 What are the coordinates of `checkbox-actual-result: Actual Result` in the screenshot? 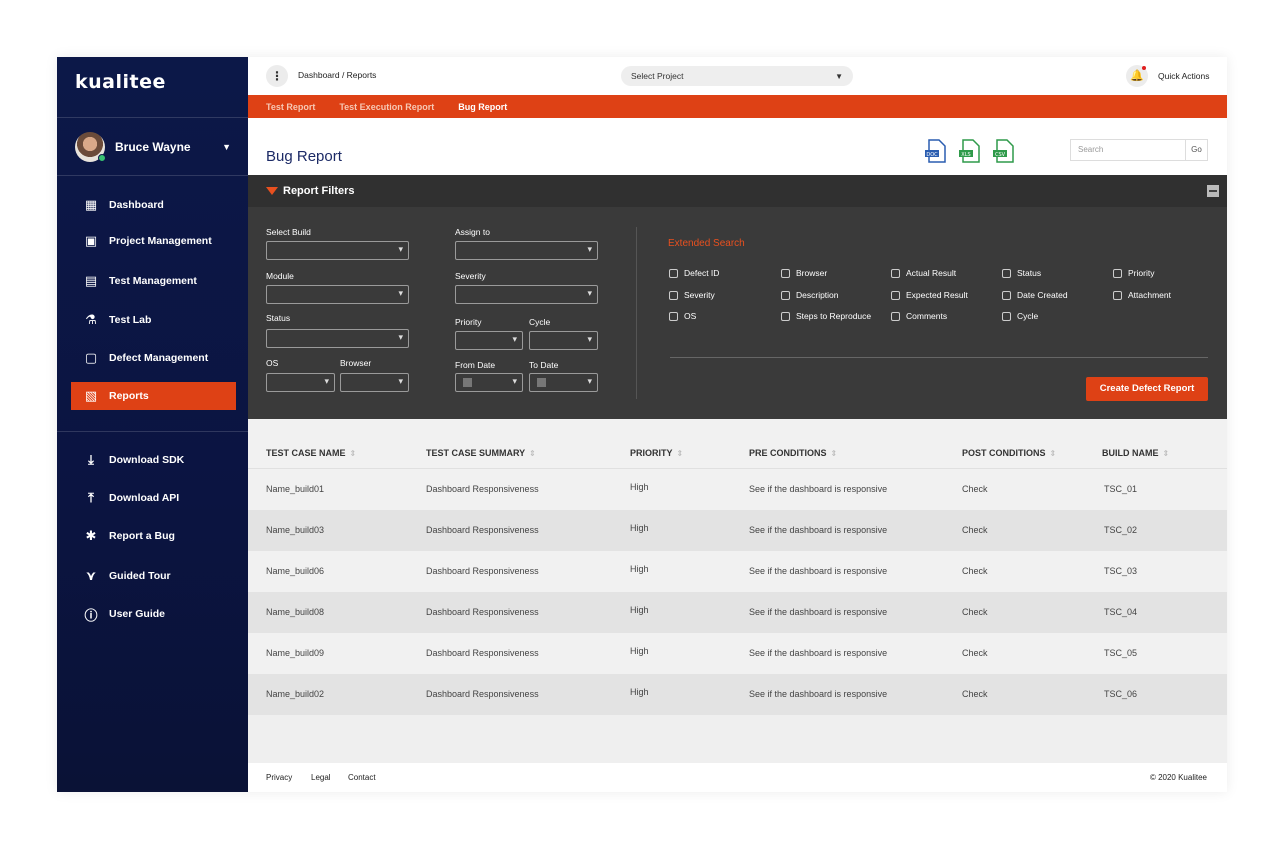 It's located at (923, 273).